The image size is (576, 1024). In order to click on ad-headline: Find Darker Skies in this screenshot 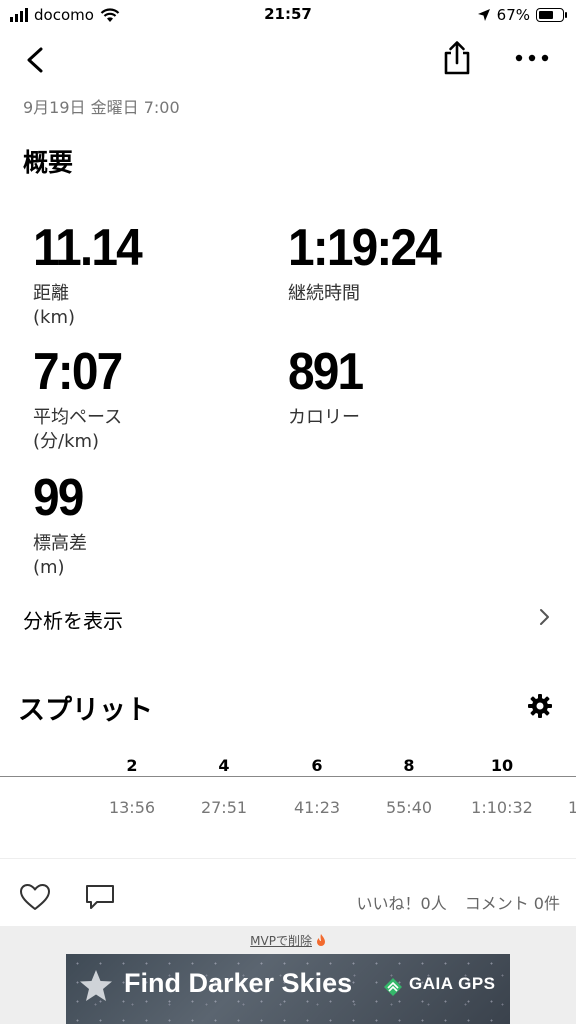, I will do `click(238, 983)`.